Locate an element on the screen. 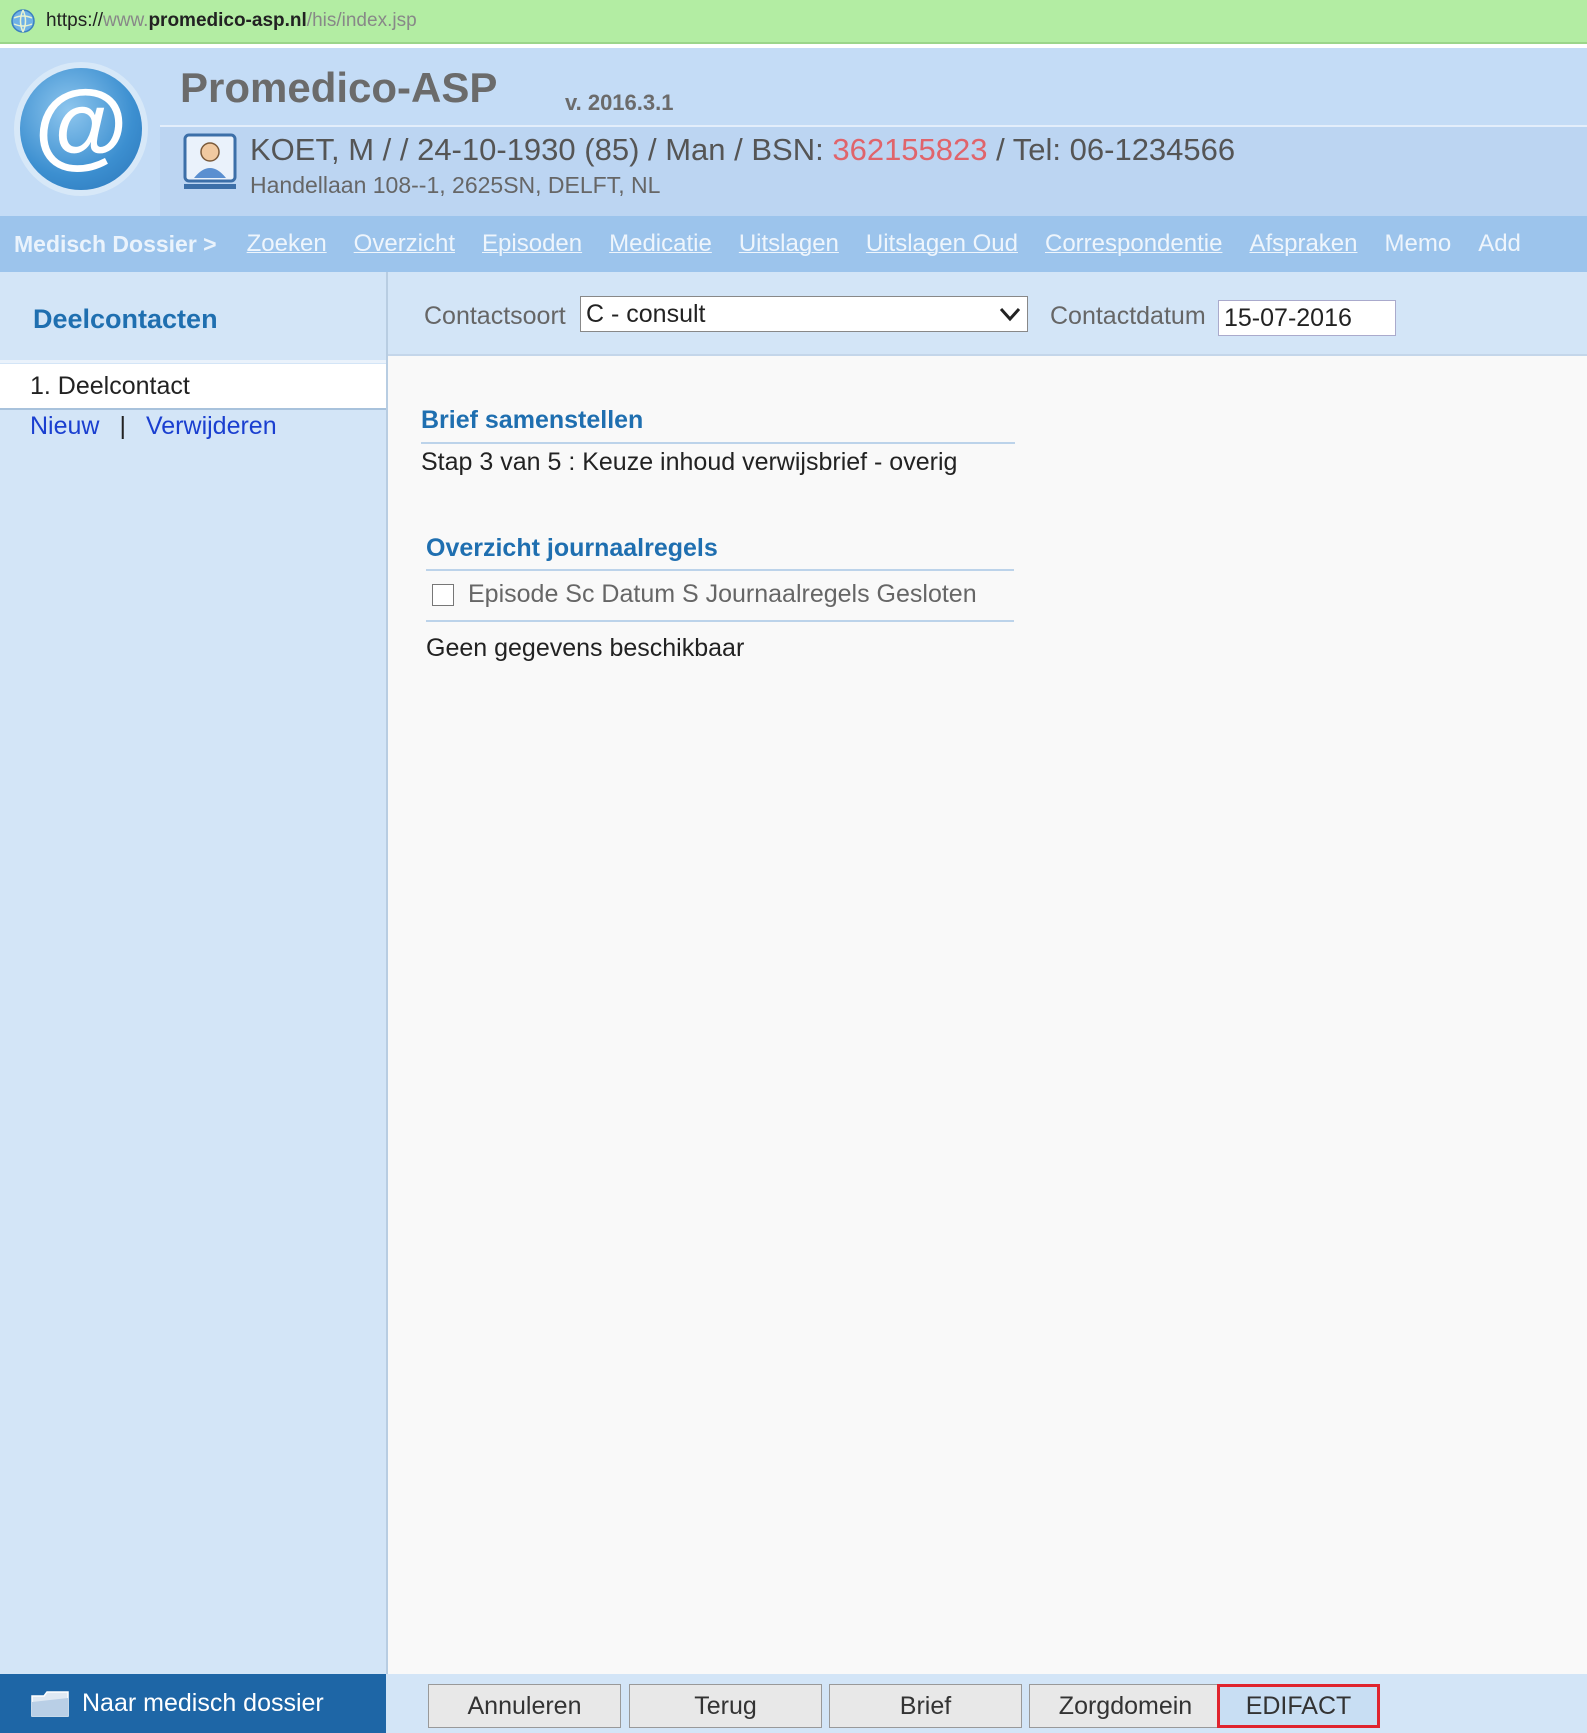 Image resolution: width=1587 pixels, height=1733 pixels. breadcrumb-medisch-dossier: Medisch Dossier > is located at coordinates (115, 244).